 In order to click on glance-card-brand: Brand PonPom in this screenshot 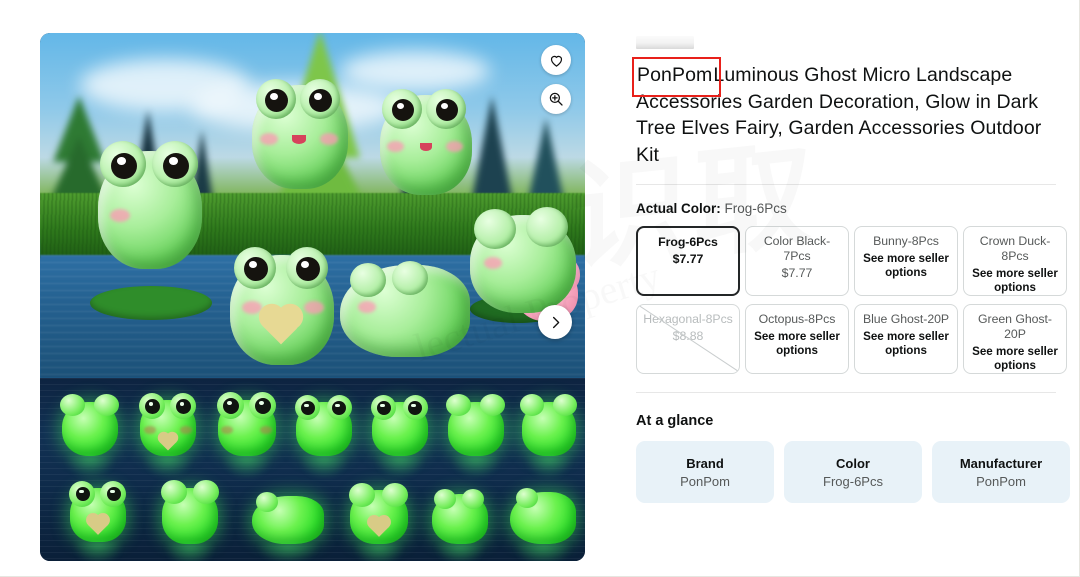, I will do `click(705, 472)`.